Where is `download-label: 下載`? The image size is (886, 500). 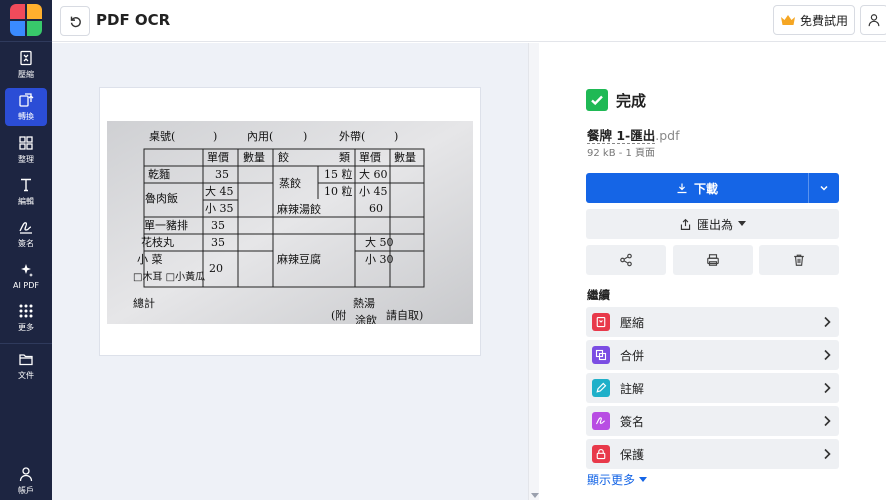 download-label: 下載 is located at coordinates (705, 188).